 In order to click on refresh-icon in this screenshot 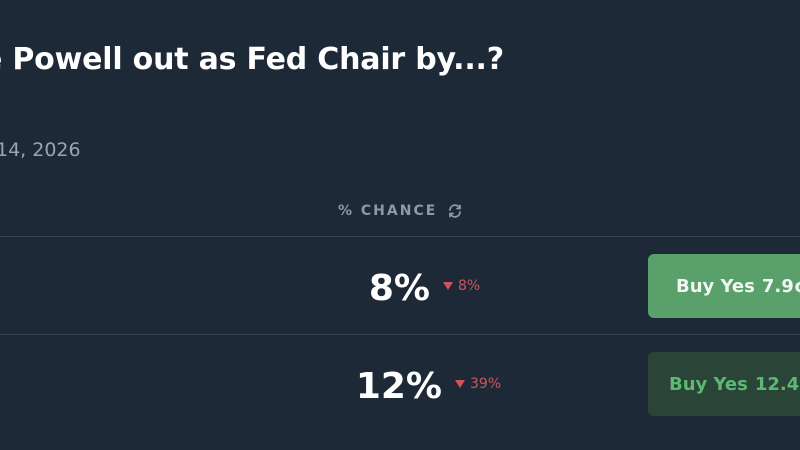, I will do `click(455, 211)`.